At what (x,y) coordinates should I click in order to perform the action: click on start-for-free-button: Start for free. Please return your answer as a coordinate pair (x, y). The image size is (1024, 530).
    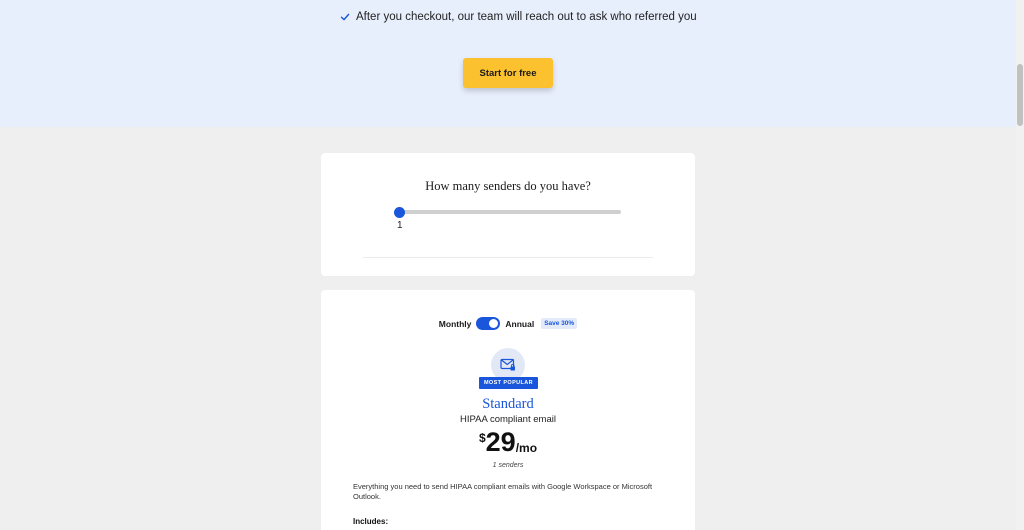
    Looking at the image, I should click on (508, 73).